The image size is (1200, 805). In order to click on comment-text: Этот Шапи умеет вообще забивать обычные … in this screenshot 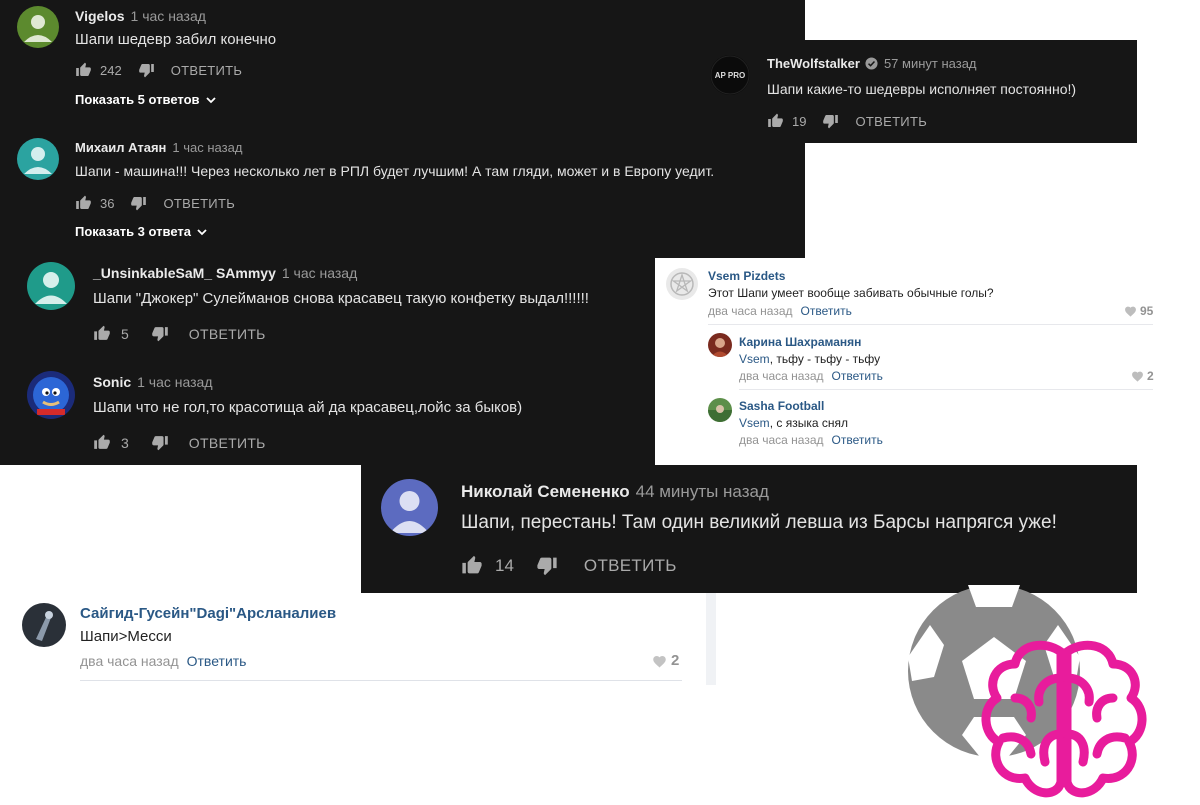, I will do `click(851, 293)`.